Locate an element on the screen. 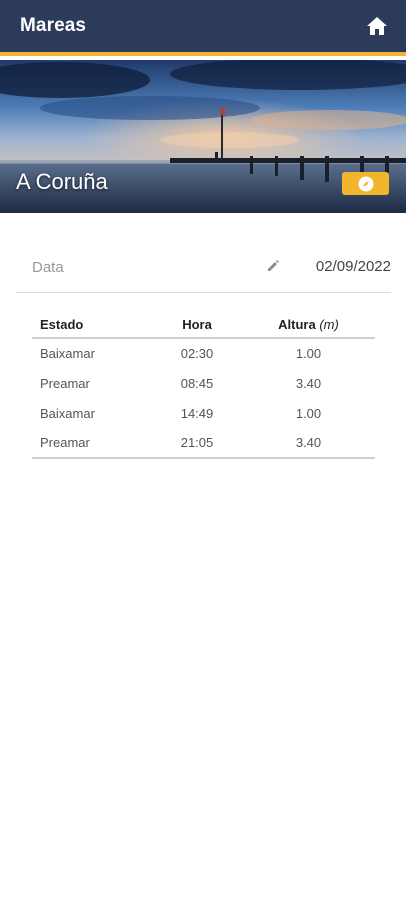  cell-time: 21:05 is located at coordinates (197, 443).